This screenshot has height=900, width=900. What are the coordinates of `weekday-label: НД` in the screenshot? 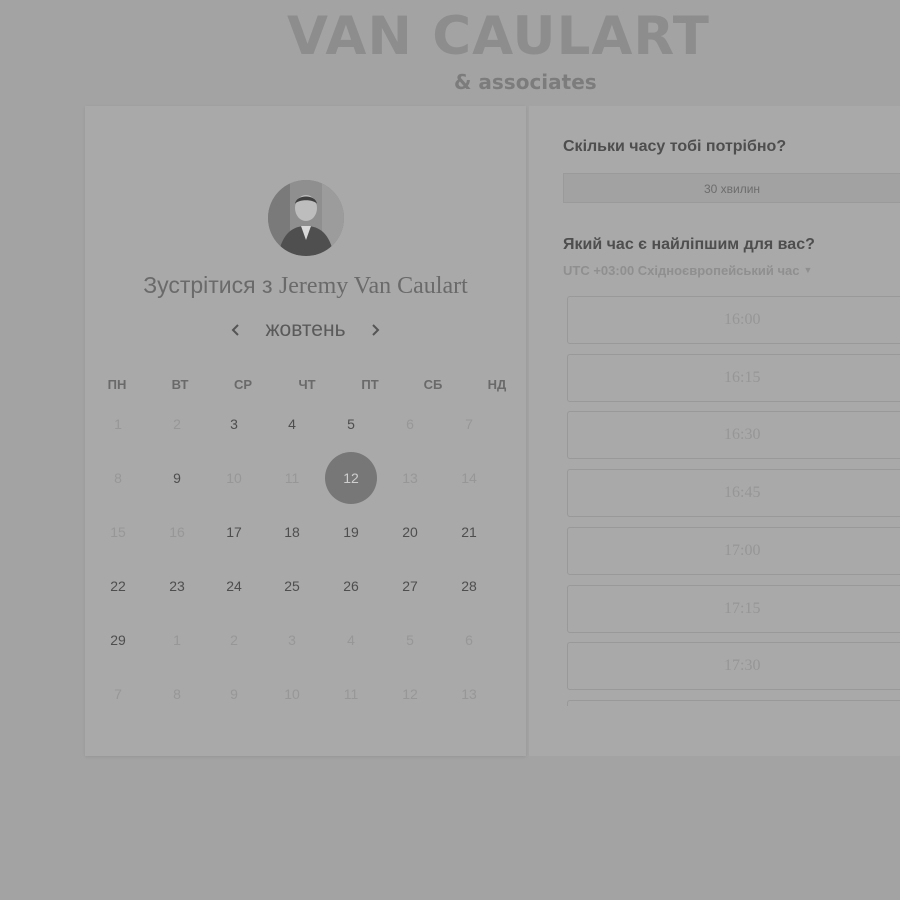 It's located at (497, 384).